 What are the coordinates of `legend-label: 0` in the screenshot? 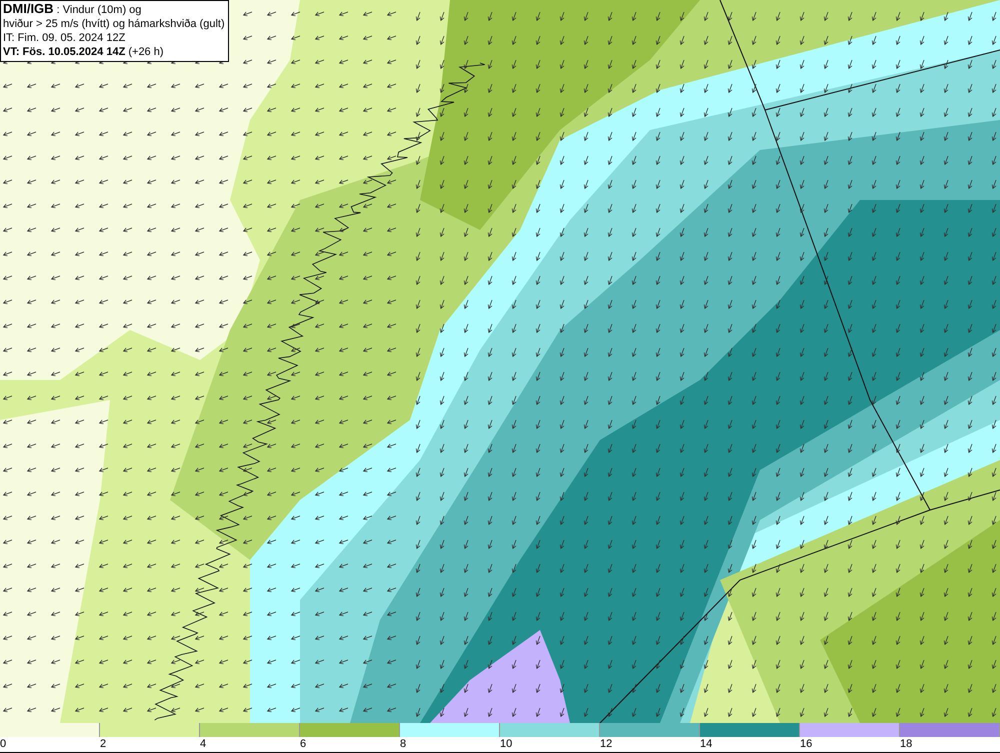 It's located at (3, 744).